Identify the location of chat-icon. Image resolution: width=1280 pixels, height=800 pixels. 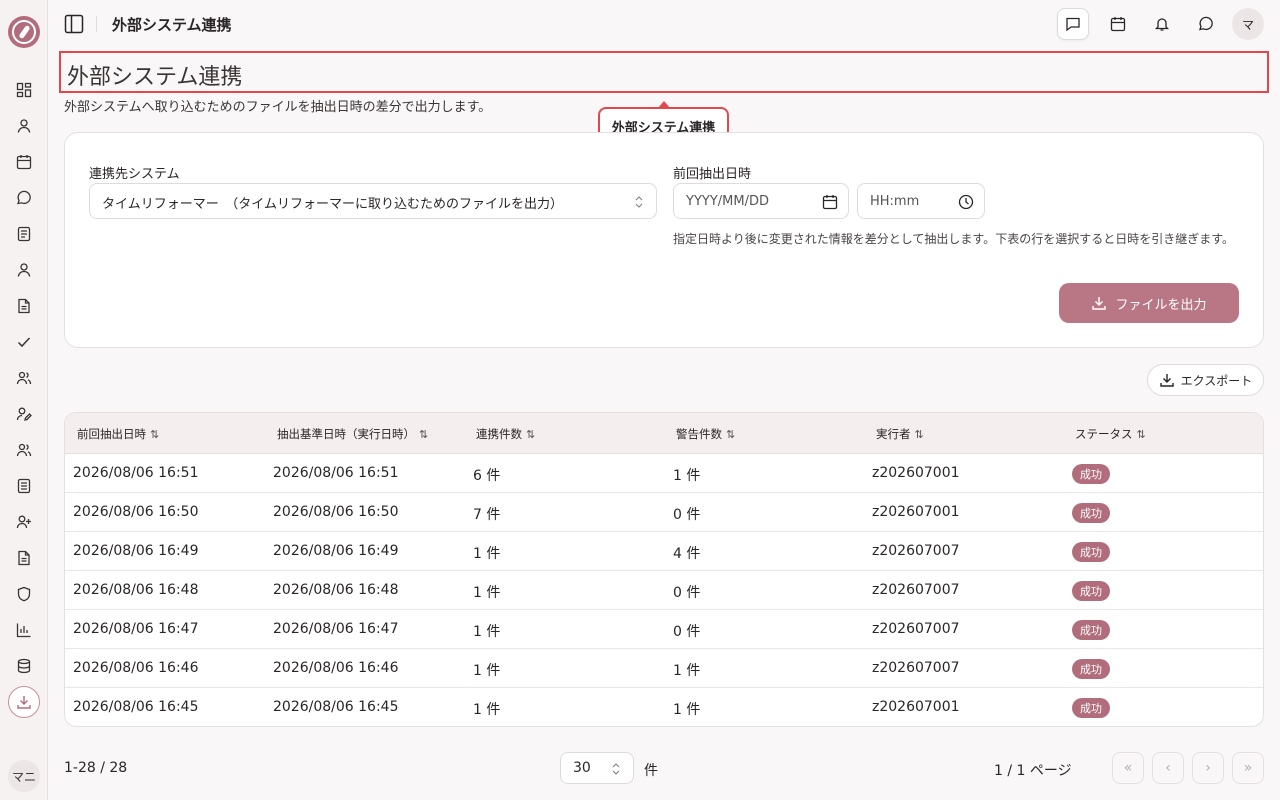
(1073, 24).